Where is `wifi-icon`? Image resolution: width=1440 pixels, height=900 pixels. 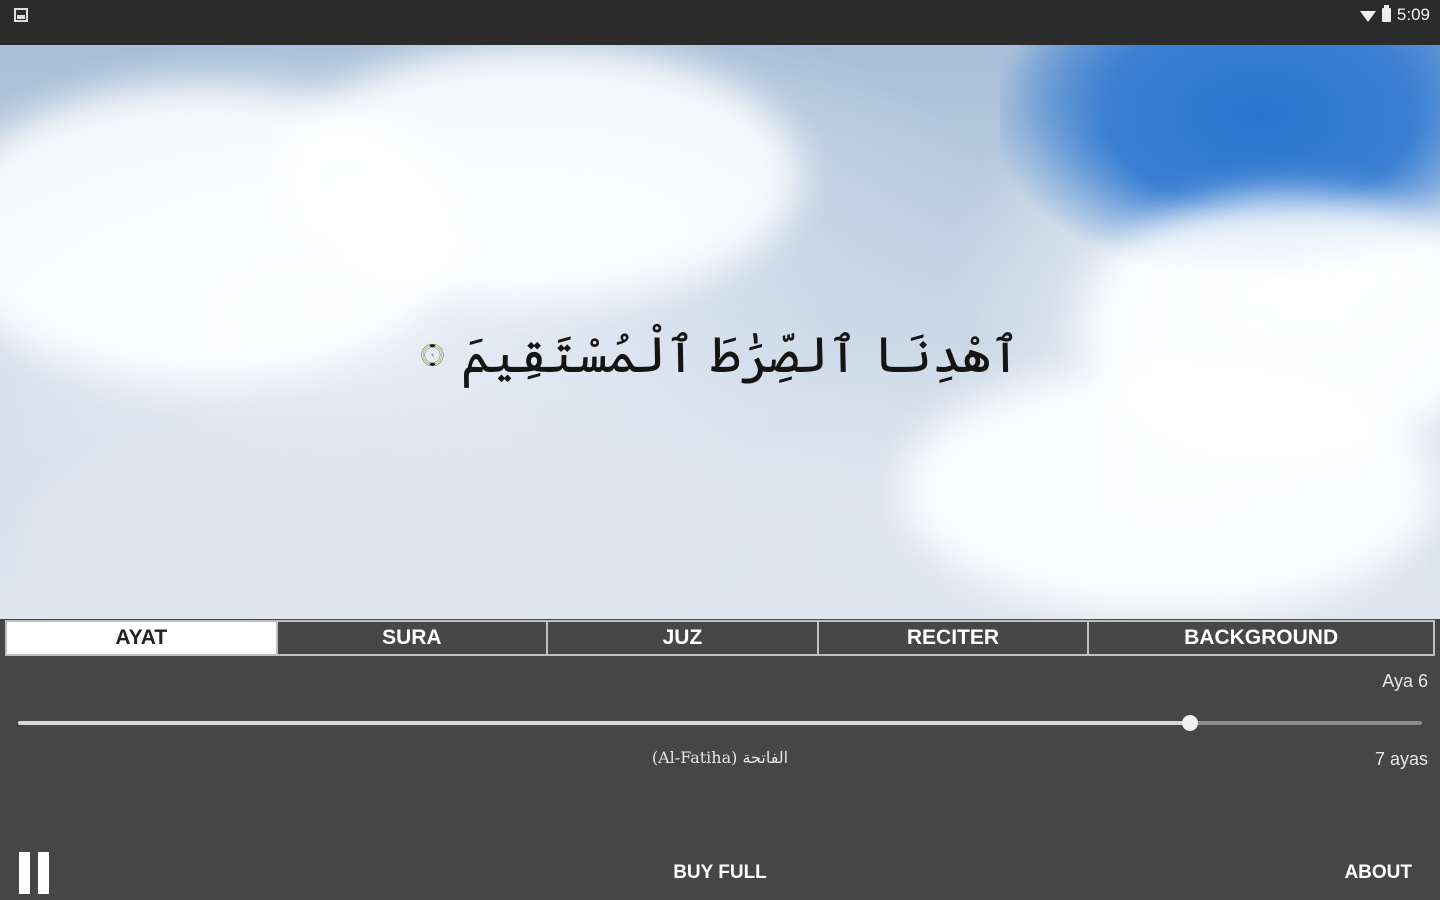
wifi-icon is located at coordinates (1367, 16).